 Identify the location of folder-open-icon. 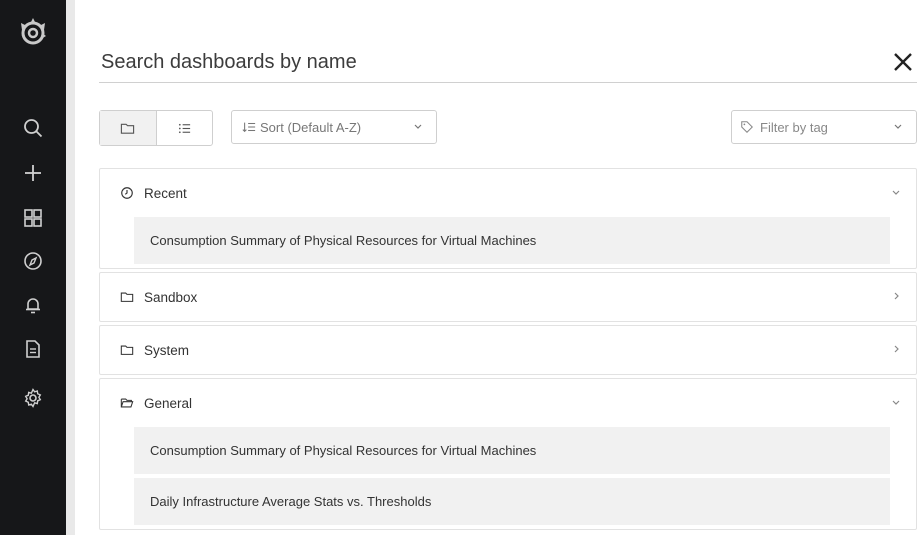
(128, 403).